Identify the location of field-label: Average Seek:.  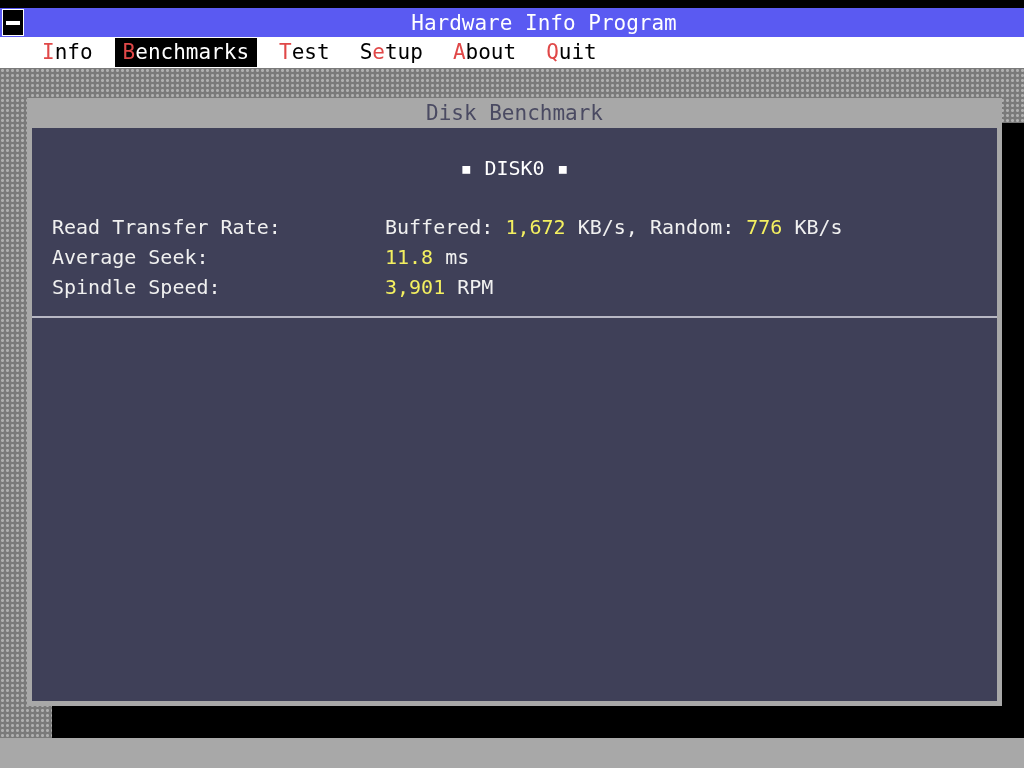
(131, 257).